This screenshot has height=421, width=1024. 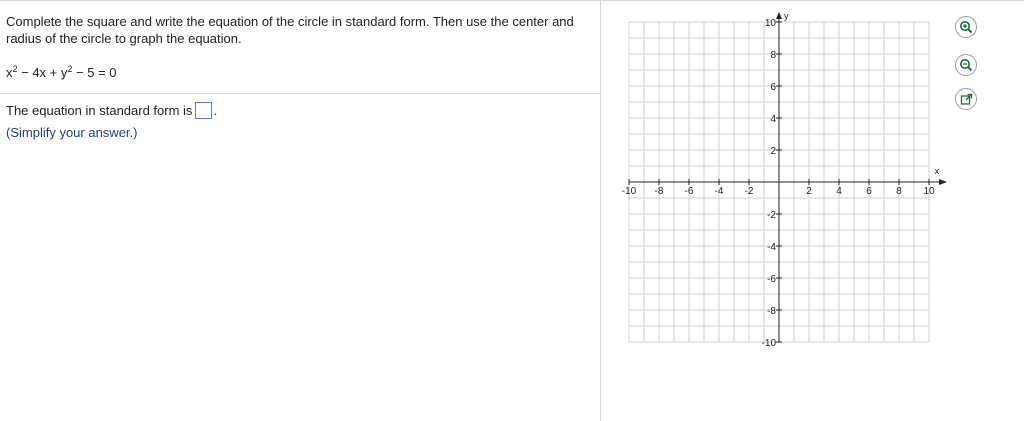 What do you see at coordinates (769, 342) in the screenshot?
I see `y-tick-label: -10` at bounding box center [769, 342].